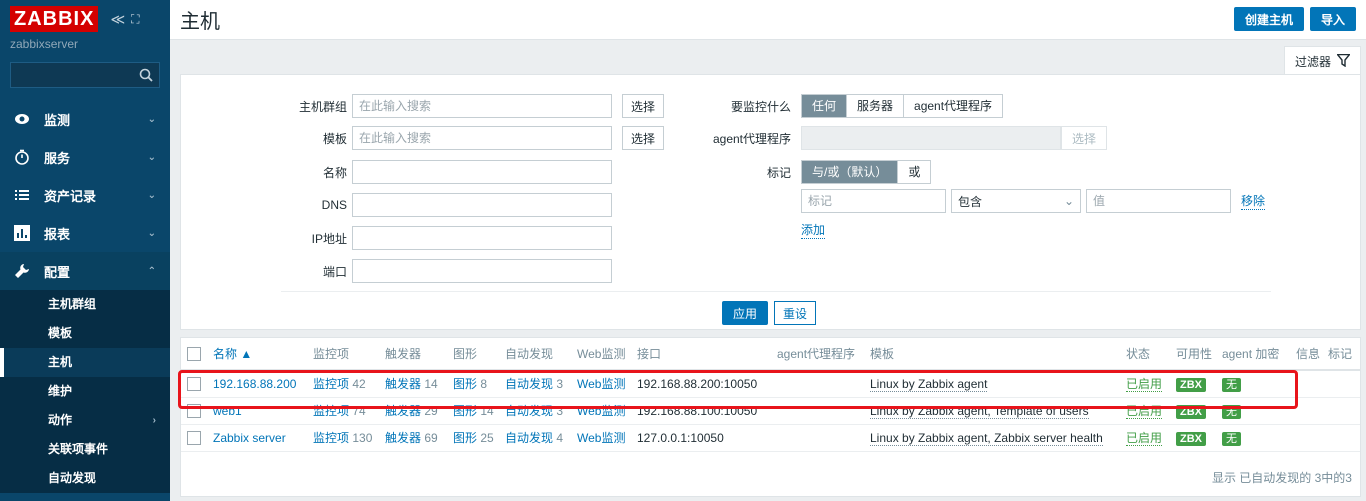  Describe the element at coordinates (431, 384) in the screenshot. I see `triggers-count: 14` at that location.